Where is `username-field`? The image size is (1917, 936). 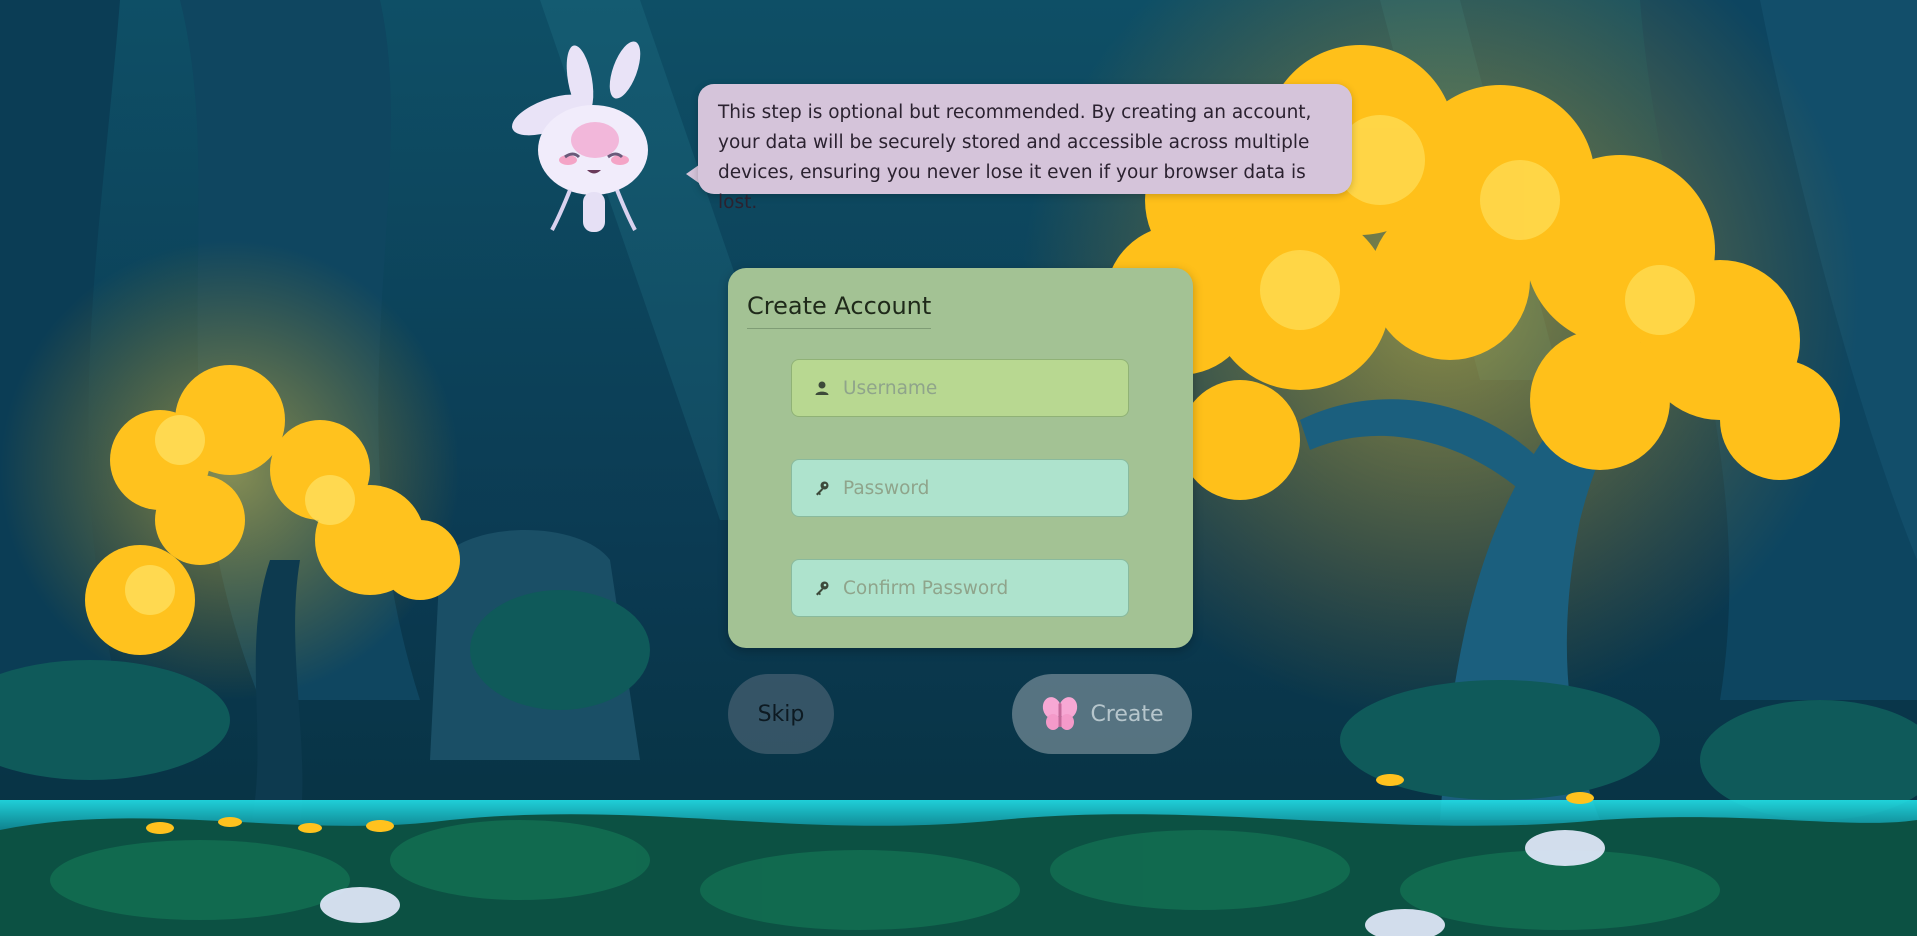
username-field is located at coordinates (960, 388).